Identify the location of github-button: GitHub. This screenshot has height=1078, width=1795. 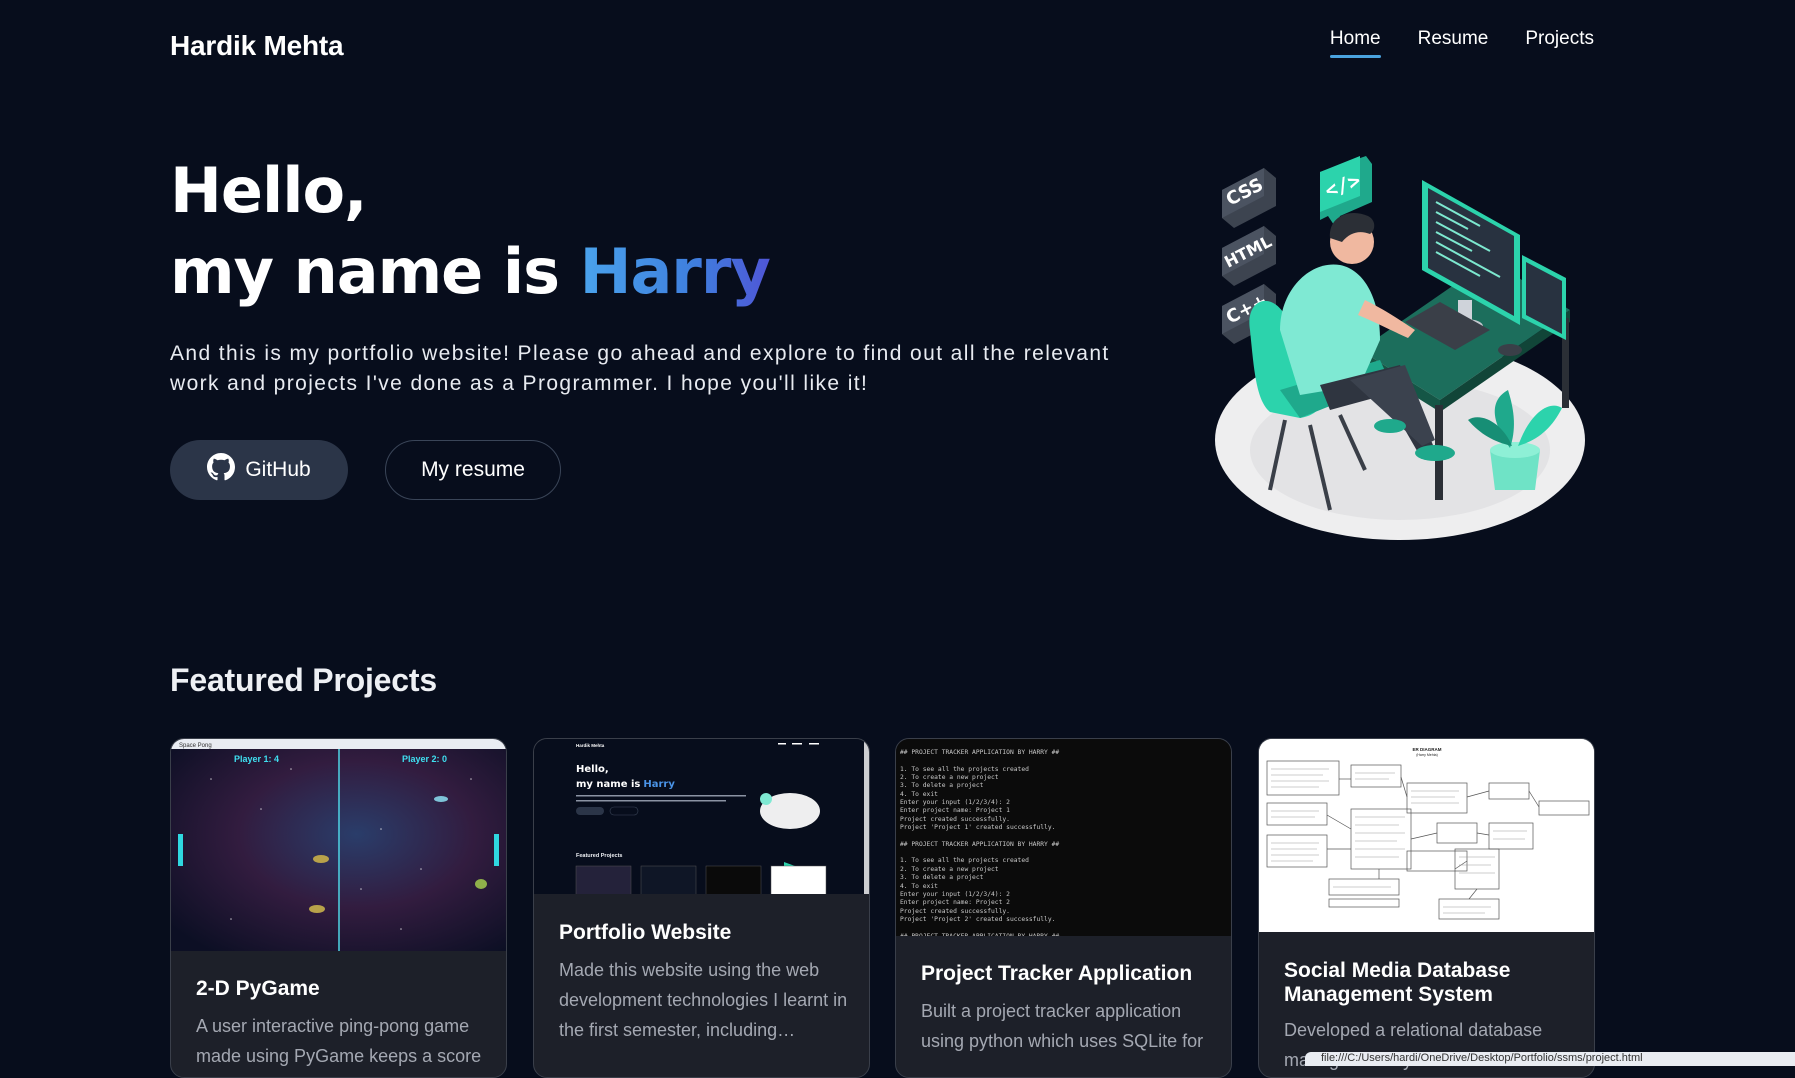
(259, 470).